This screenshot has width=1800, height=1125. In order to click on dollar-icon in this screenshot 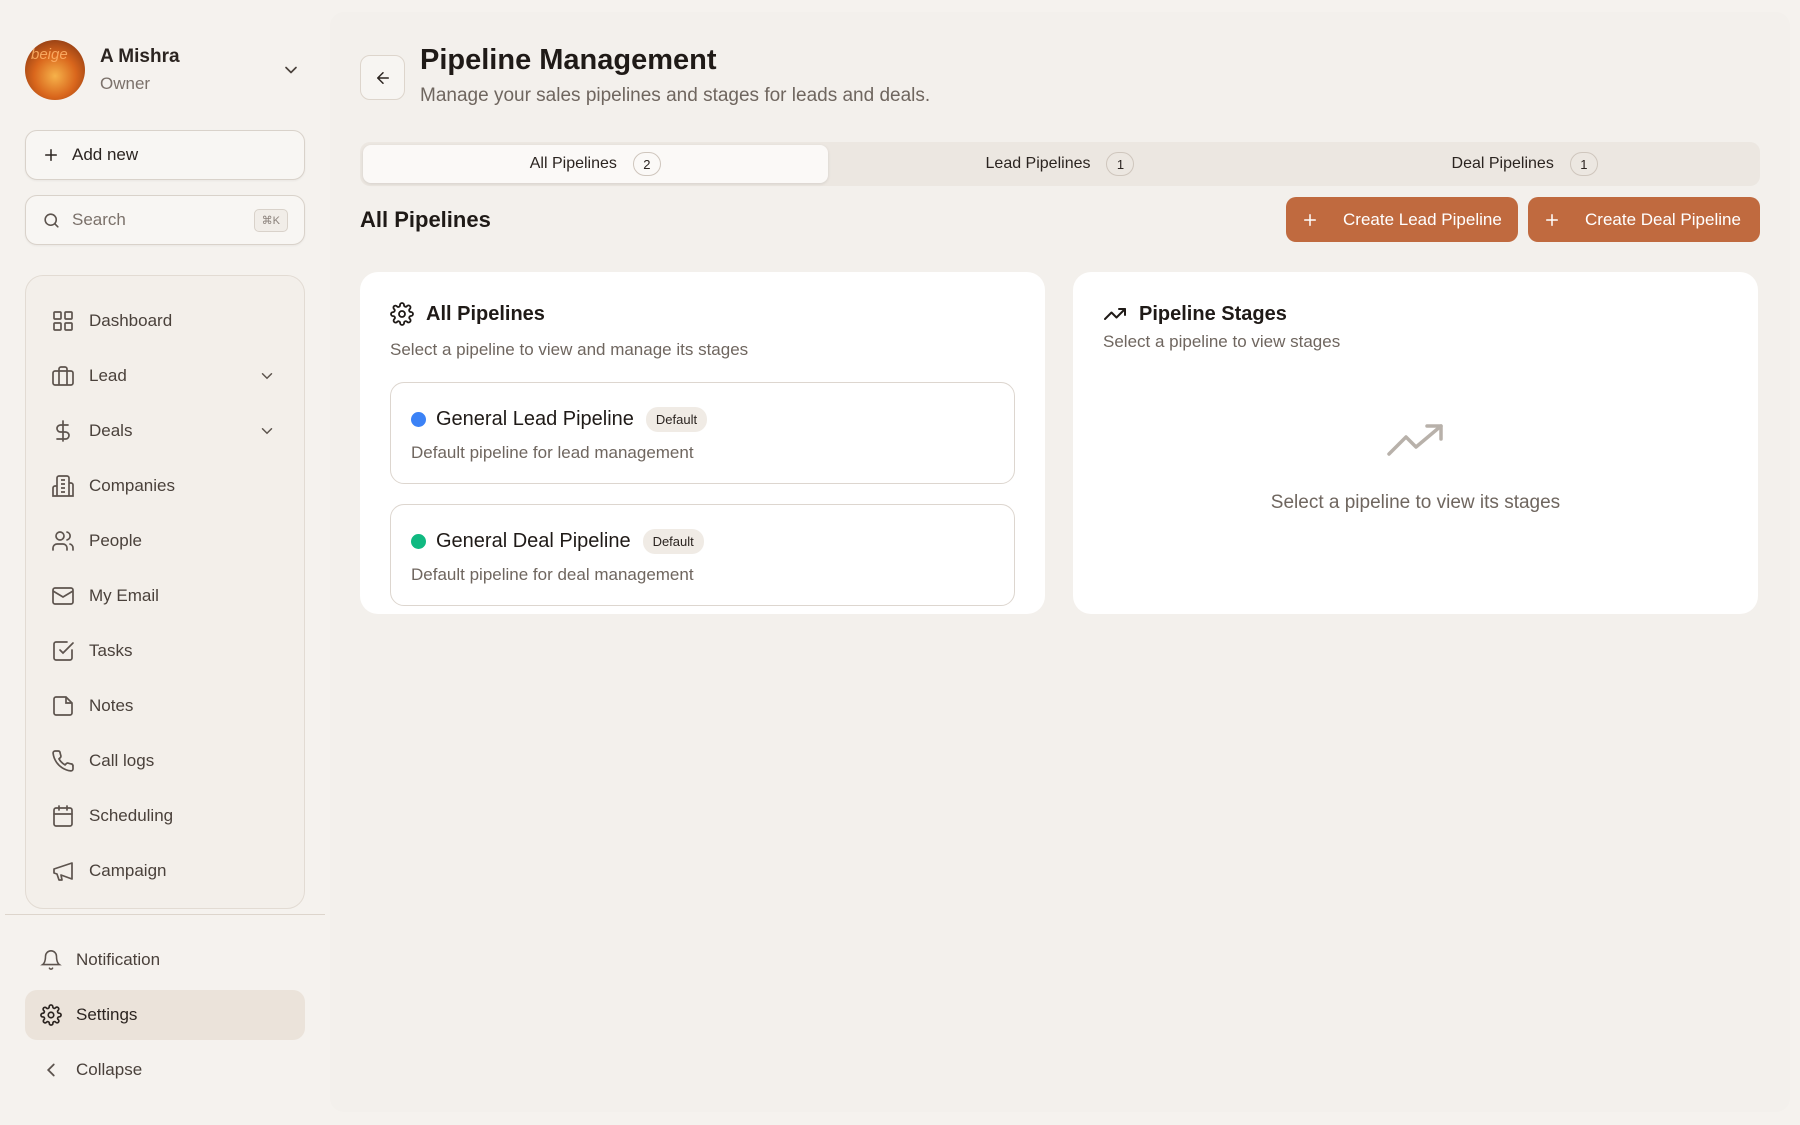, I will do `click(63, 431)`.